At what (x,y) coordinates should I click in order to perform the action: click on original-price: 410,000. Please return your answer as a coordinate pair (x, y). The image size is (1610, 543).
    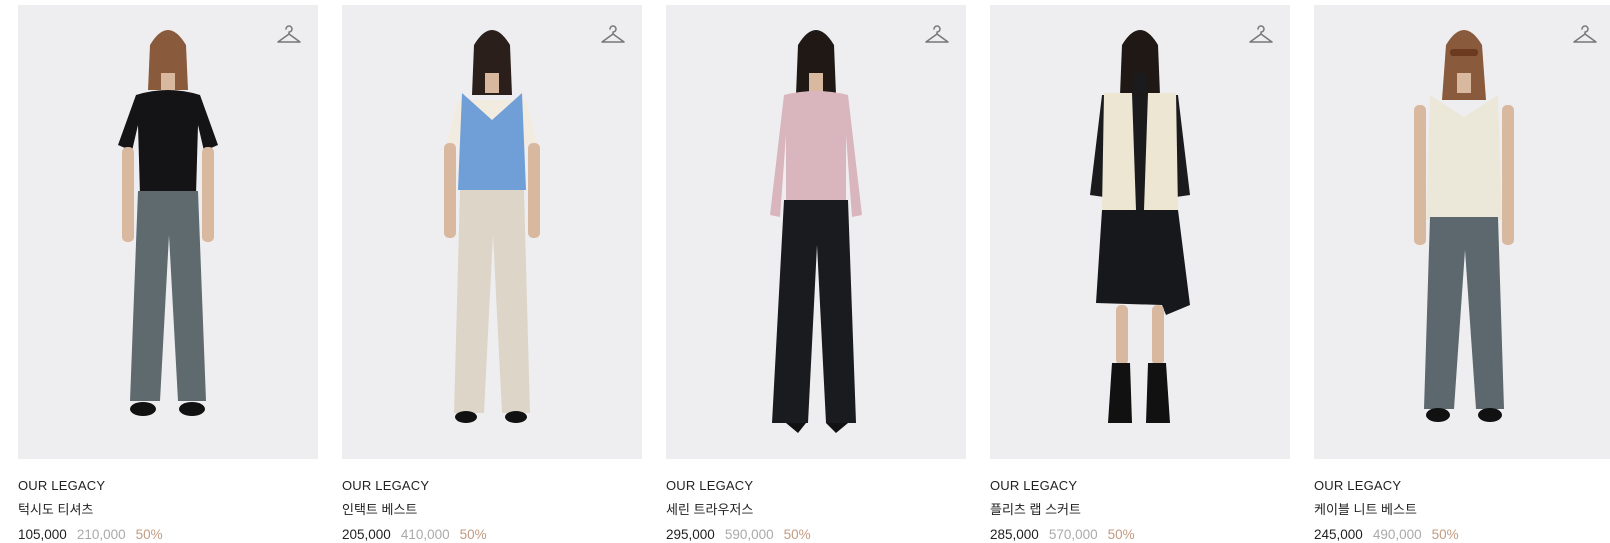
    Looking at the image, I should click on (425, 534).